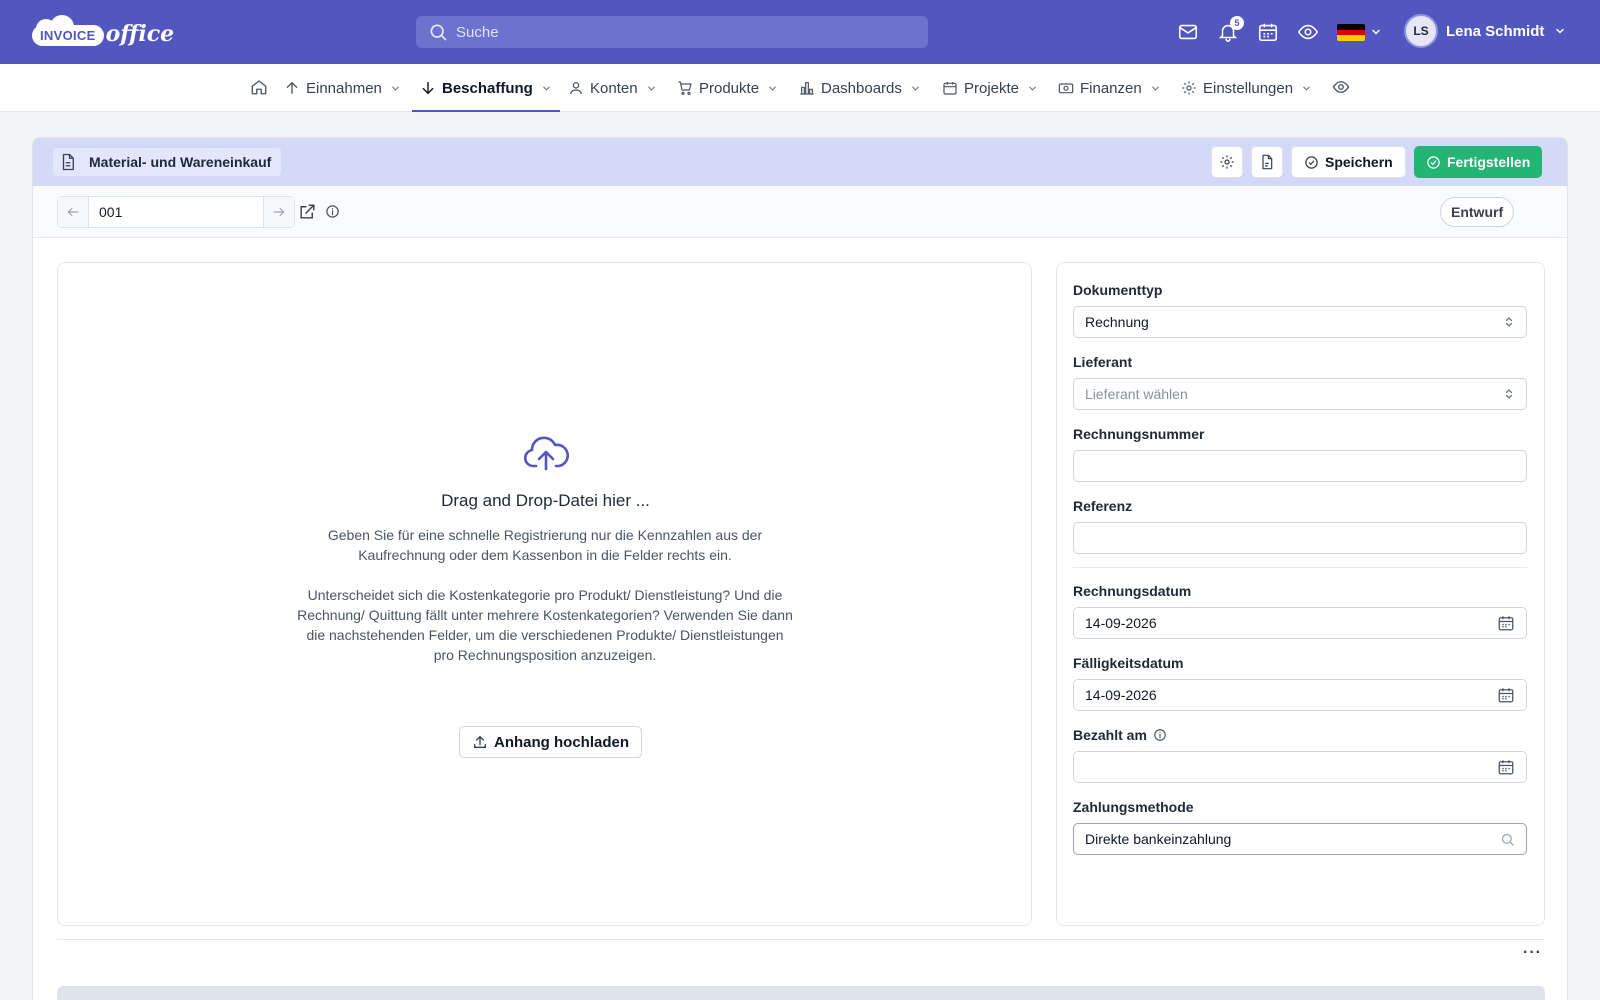 This screenshot has height=1000, width=1600. Describe the element at coordinates (1118, 290) in the screenshot. I see `doc-type-label: Dokumenttyp` at that location.